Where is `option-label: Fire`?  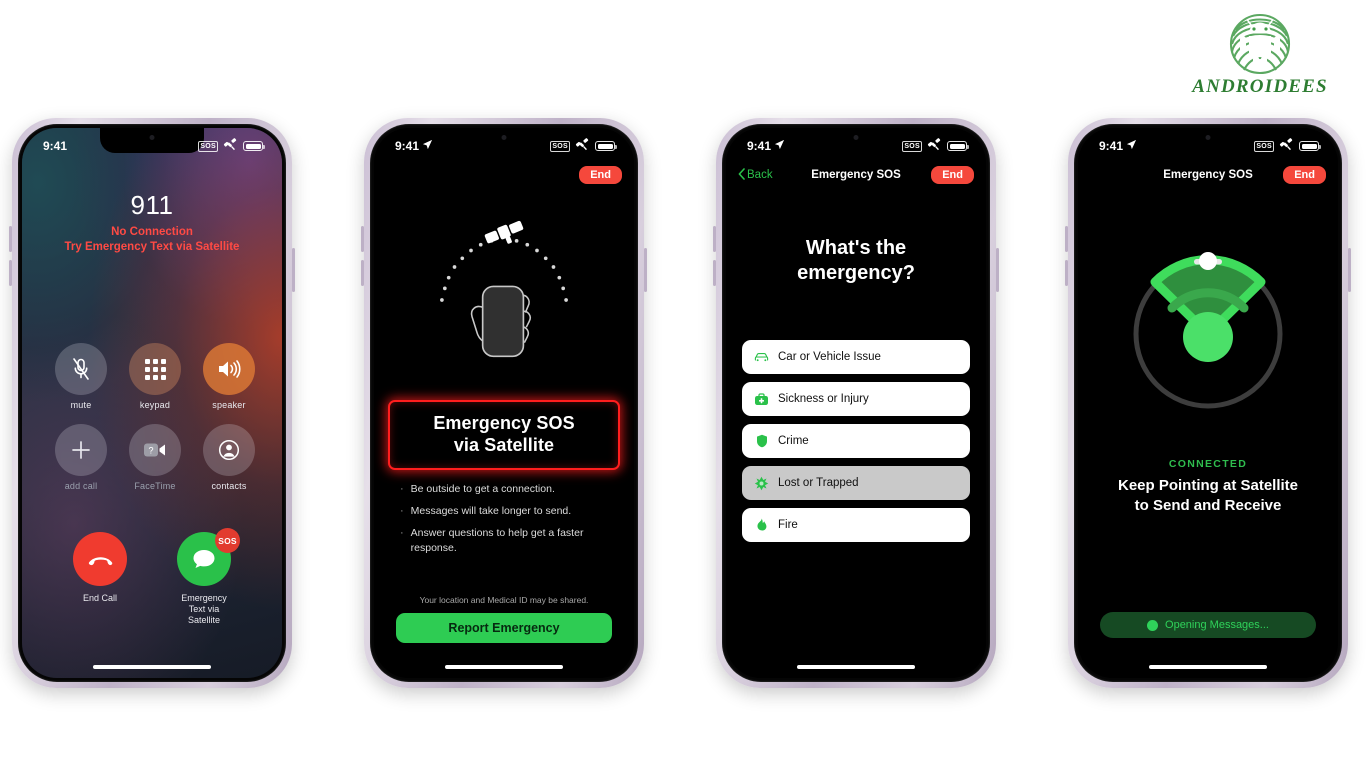
option-label: Fire is located at coordinates (788, 525).